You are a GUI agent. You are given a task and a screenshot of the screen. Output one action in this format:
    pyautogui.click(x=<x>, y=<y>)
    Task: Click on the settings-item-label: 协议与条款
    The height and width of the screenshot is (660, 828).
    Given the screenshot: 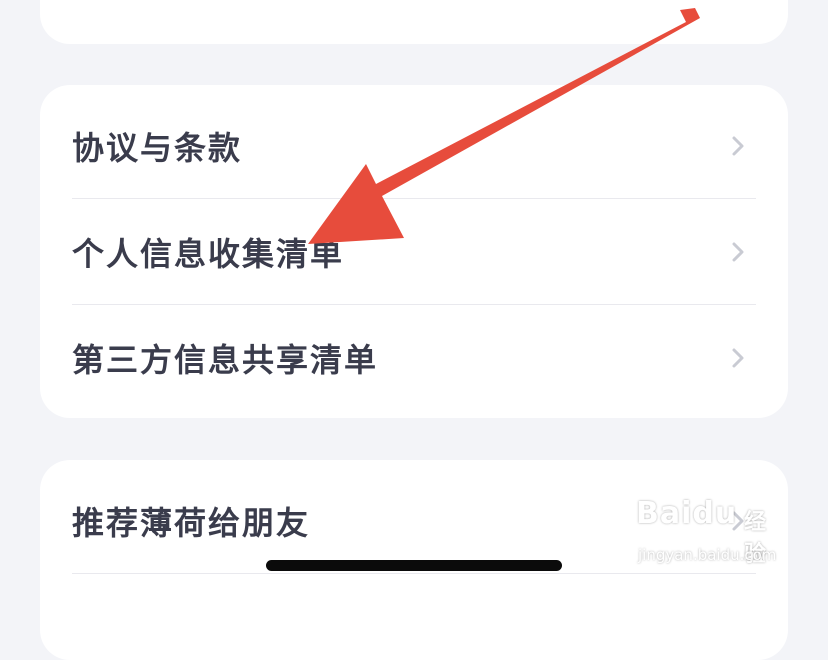 What is the action you would take?
    pyautogui.click(x=157, y=148)
    